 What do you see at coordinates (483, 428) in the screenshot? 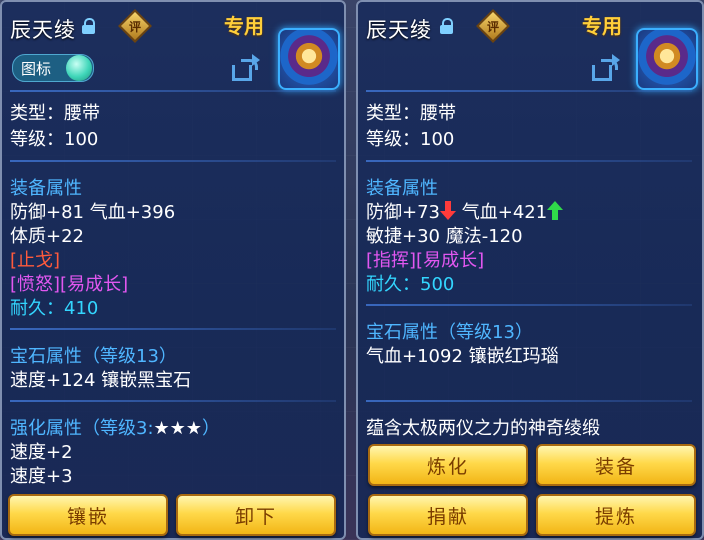
I see `item-description: 蕴含太极两仪之力的神奇绫缎` at bounding box center [483, 428].